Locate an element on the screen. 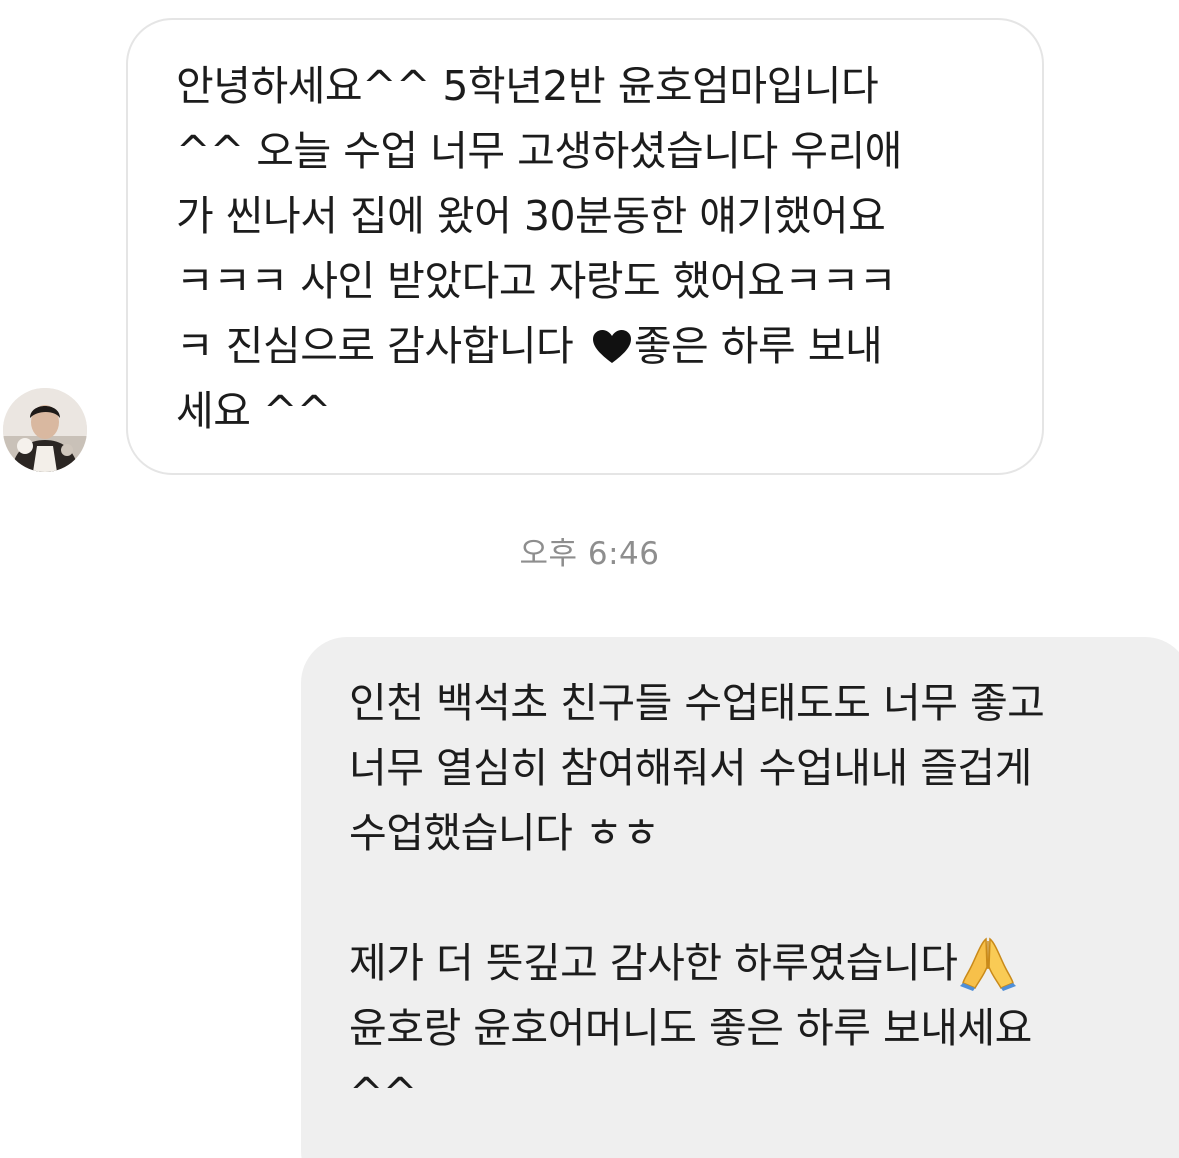 The width and height of the screenshot is (1179, 1158). folded-hands-emoji-icon is located at coordinates (988, 964).